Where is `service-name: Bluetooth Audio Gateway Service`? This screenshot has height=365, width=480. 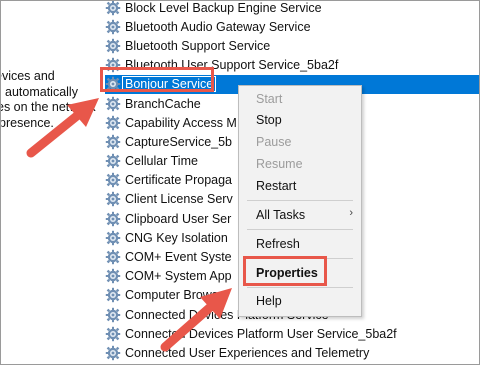
service-name: Bluetooth Audio Gateway Service is located at coordinates (218, 26).